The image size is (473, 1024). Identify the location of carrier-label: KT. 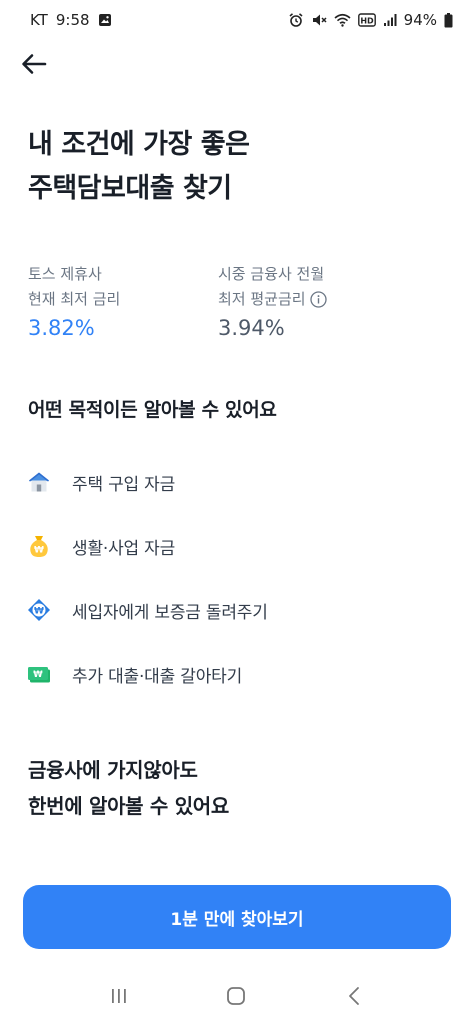
(39, 20).